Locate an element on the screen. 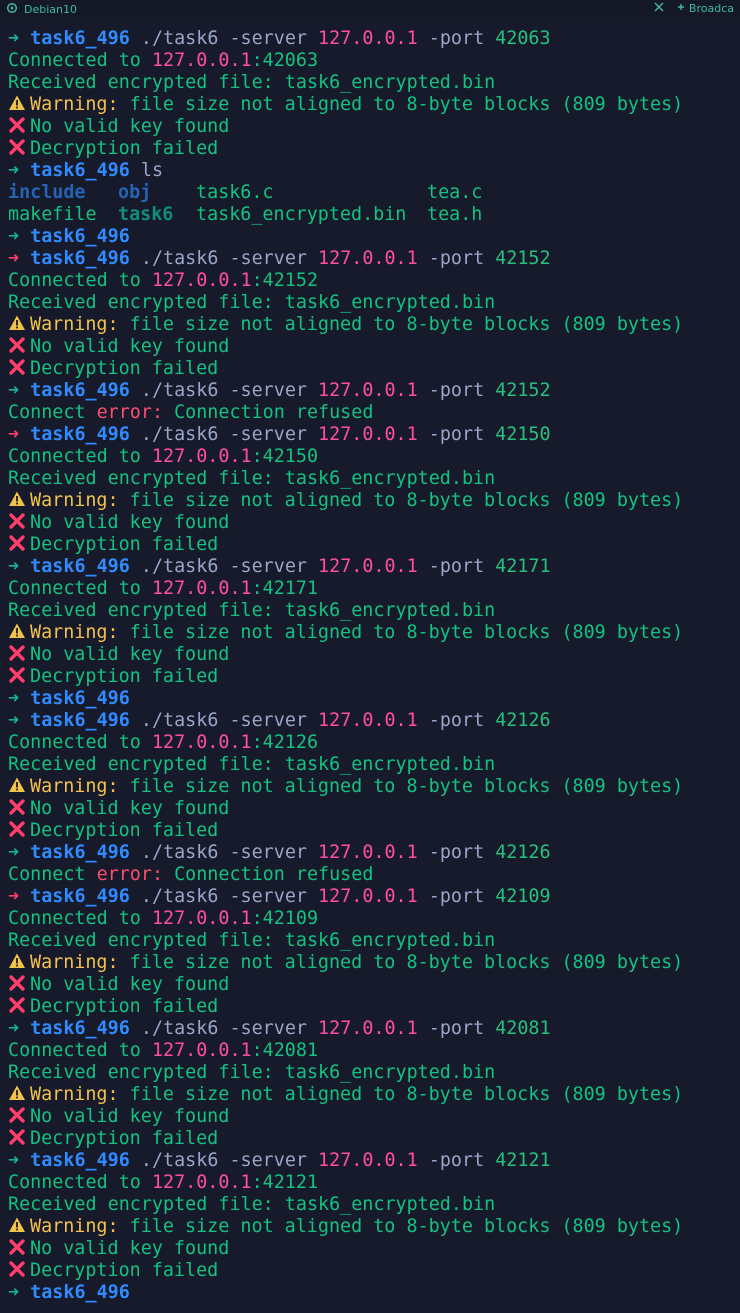 This screenshot has width=740, height=1313. prompt-line: ➜ task6_496 is located at coordinates (372, 237).